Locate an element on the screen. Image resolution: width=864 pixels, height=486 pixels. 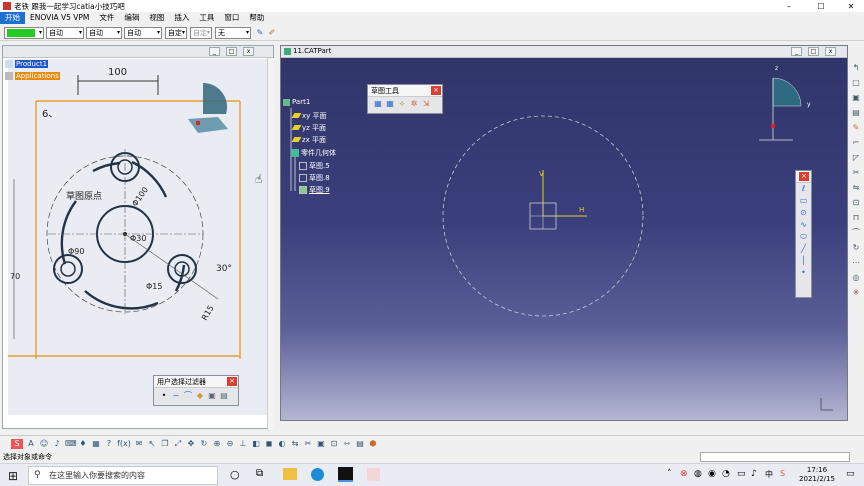
pan-icon: ✥ is located at coordinates (191, 444).